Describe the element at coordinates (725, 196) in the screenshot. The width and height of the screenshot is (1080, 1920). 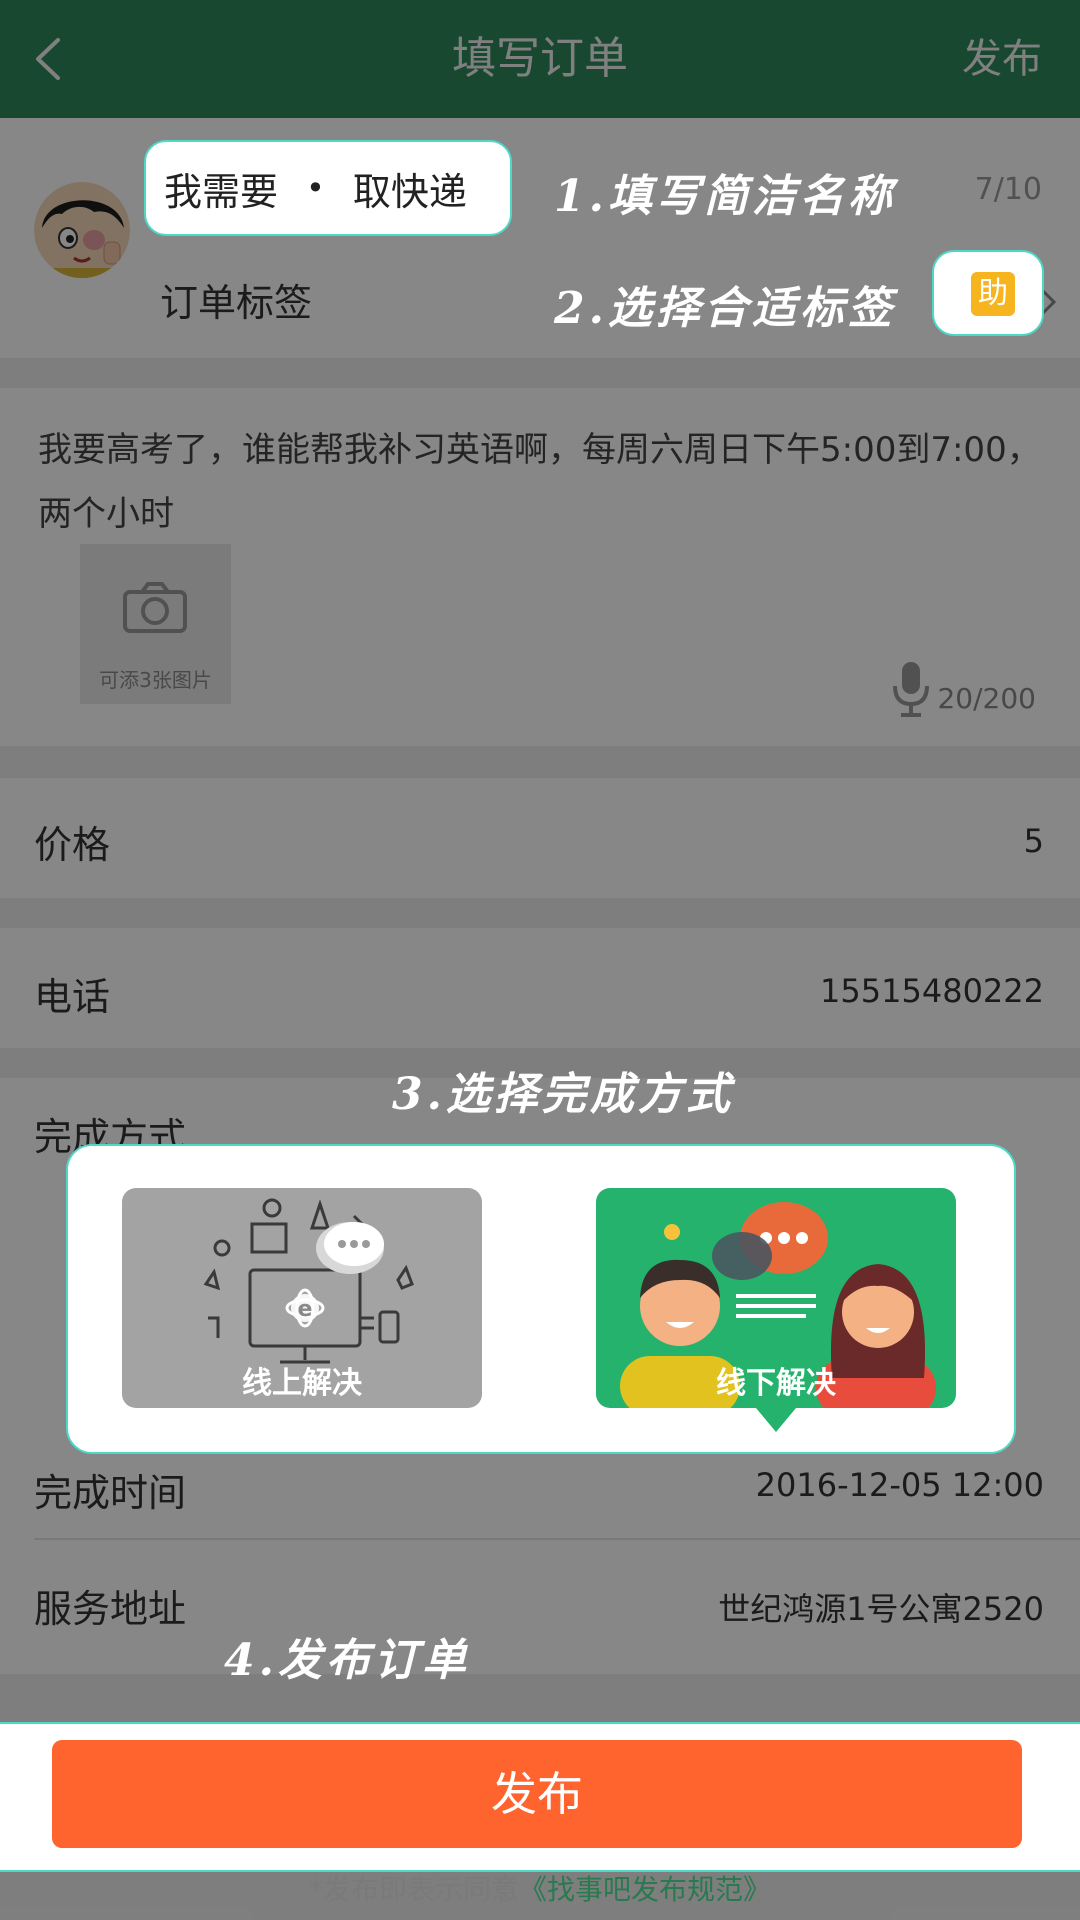
I see `guide-step-1: 1.填写简洁名称` at that location.